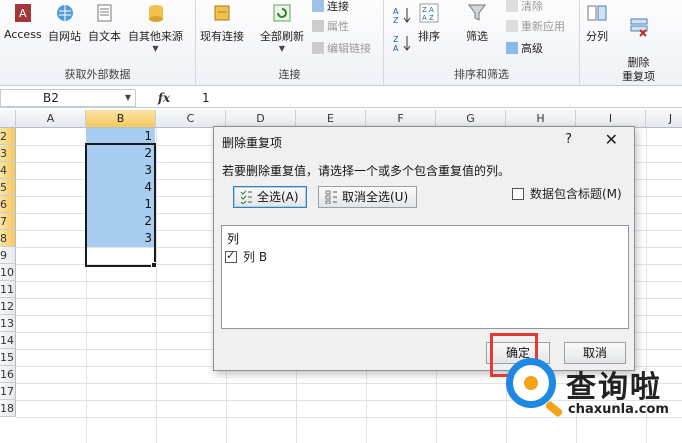 The width and height of the screenshot is (682, 443). Describe the element at coordinates (104, 23) in the screenshot. I see `from-text-button: 自文本` at that location.